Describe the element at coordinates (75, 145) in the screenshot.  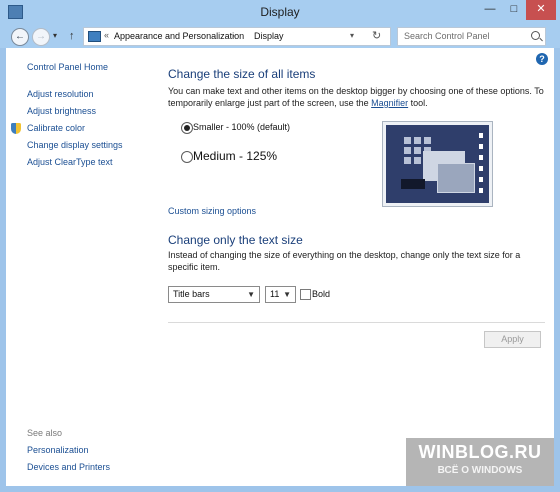
I see `sidebar-change-display-settings: Change display settings` at that location.